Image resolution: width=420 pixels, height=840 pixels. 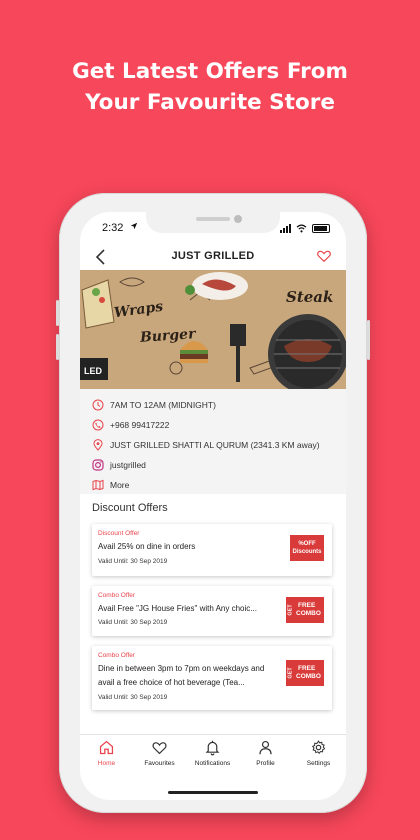 I want to click on badge-line-2: Discounts, so click(x=307, y=552).